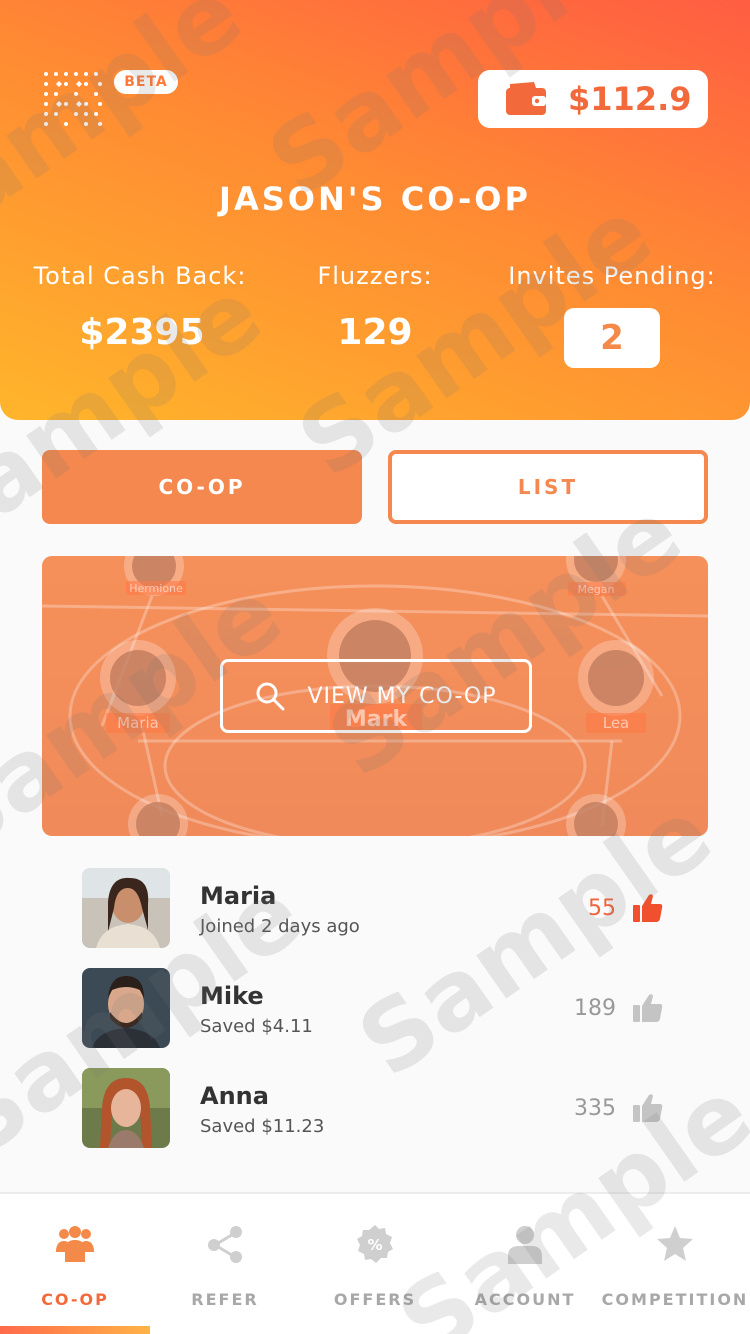  I want to click on nav-item-coop: CO-OP, so click(75, 1264).